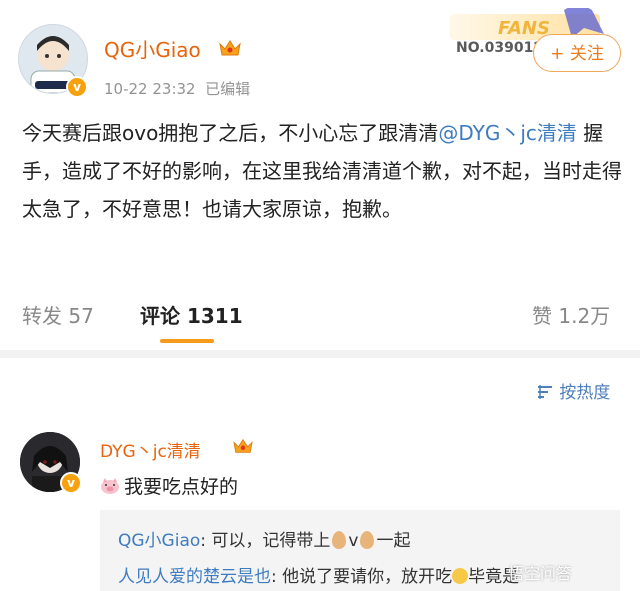 This screenshot has width=640, height=591. What do you see at coordinates (507, 133) in the screenshot?
I see `mention-link: @DYG丶jc清清` at bounding box center [507, 133].